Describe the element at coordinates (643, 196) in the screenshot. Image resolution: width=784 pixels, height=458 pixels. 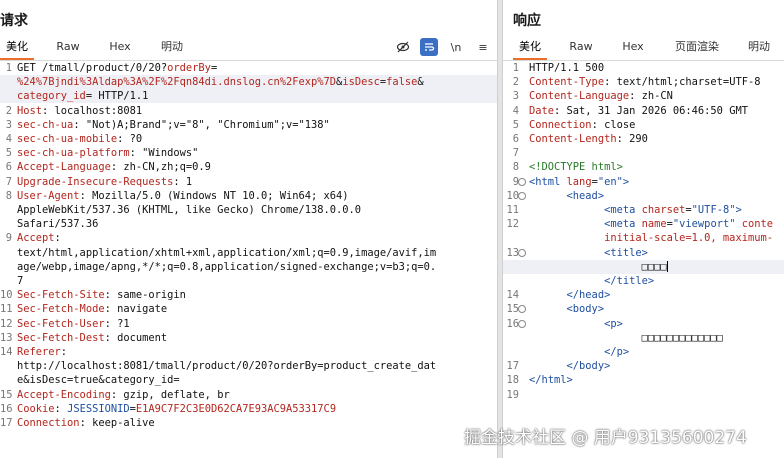
I see `code-line: 10 <head>` at that location.